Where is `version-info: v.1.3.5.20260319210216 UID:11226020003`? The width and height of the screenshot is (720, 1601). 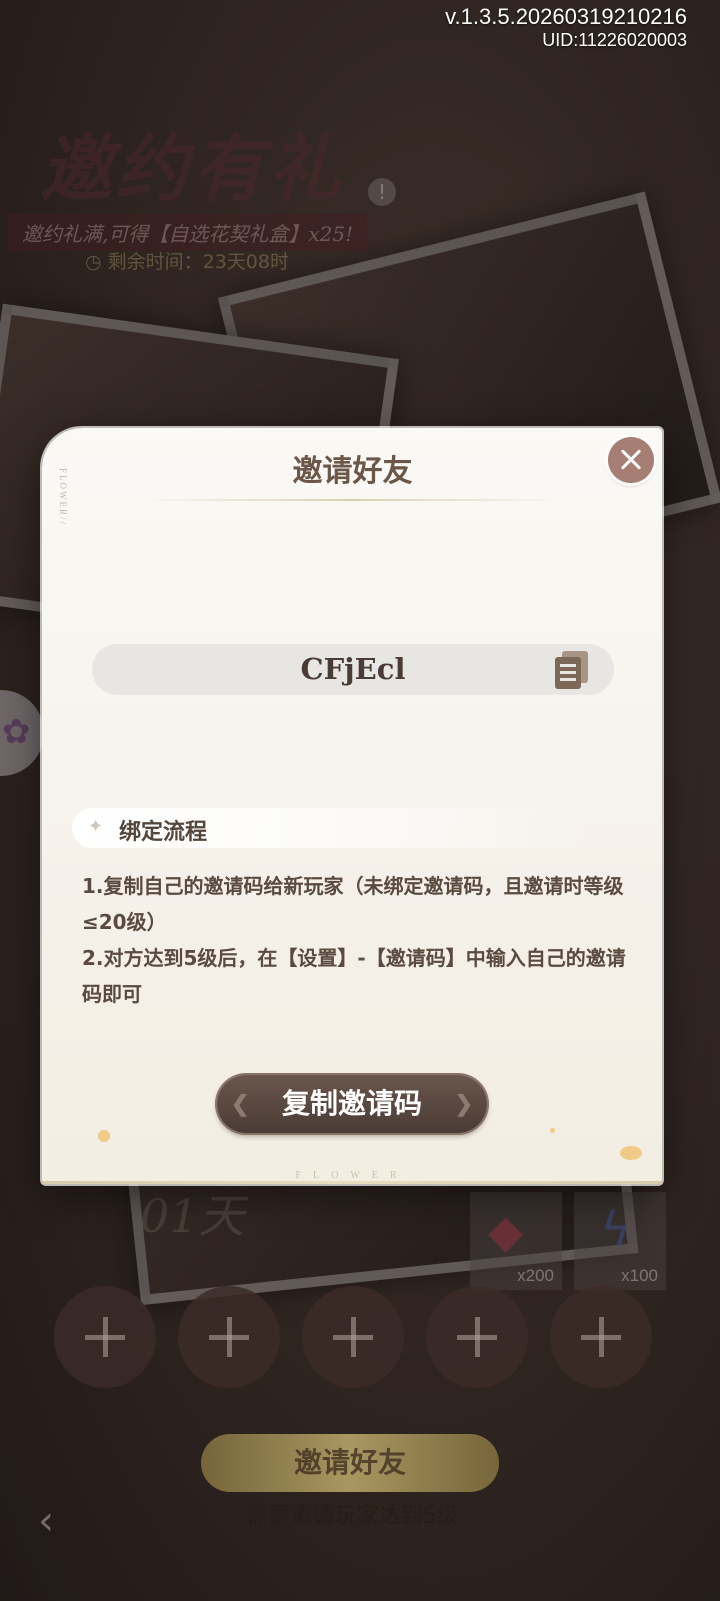 version-info: v.1.3.5.20260319210216 UID:11226020003 is located at coordinates (566, 27).